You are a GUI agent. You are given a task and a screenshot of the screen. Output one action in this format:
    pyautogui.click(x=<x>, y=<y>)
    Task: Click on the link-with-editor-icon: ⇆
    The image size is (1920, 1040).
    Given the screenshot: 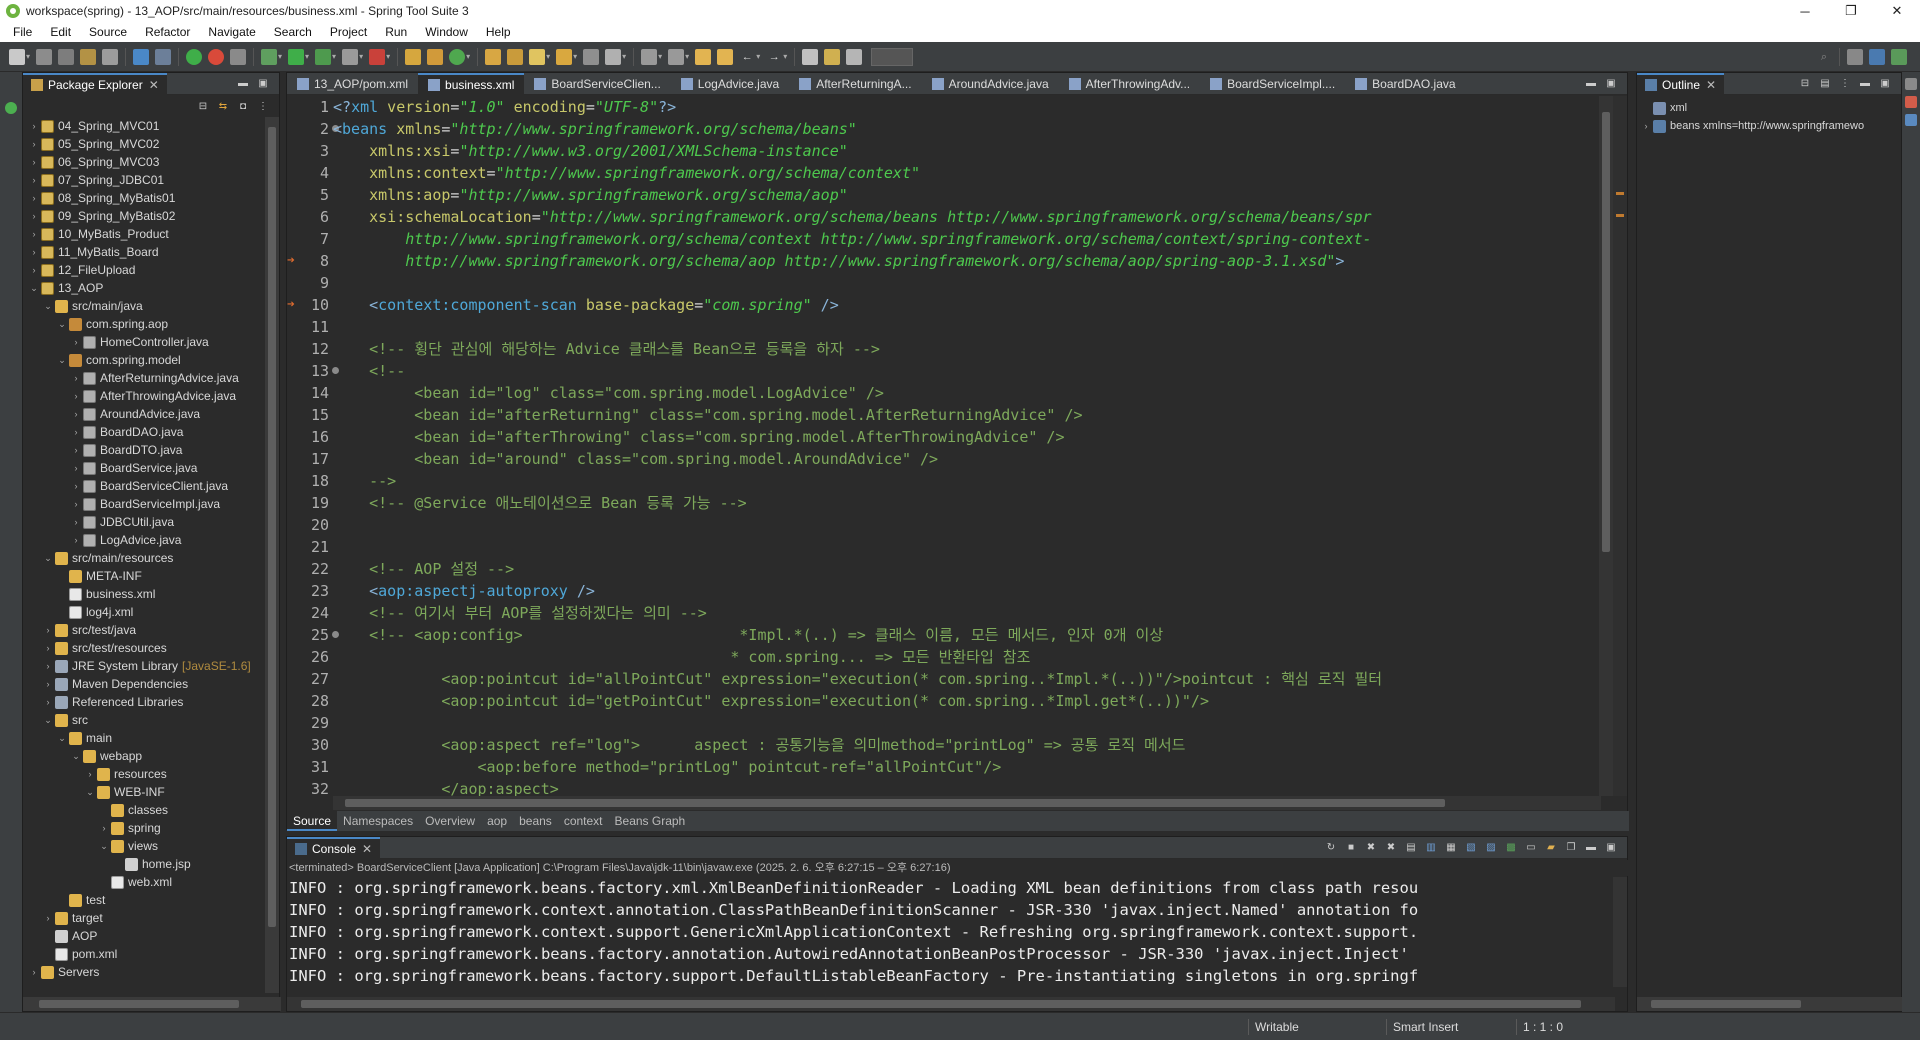 What is the action you would take?
    pyautogui.click(x=223, y=106)
    